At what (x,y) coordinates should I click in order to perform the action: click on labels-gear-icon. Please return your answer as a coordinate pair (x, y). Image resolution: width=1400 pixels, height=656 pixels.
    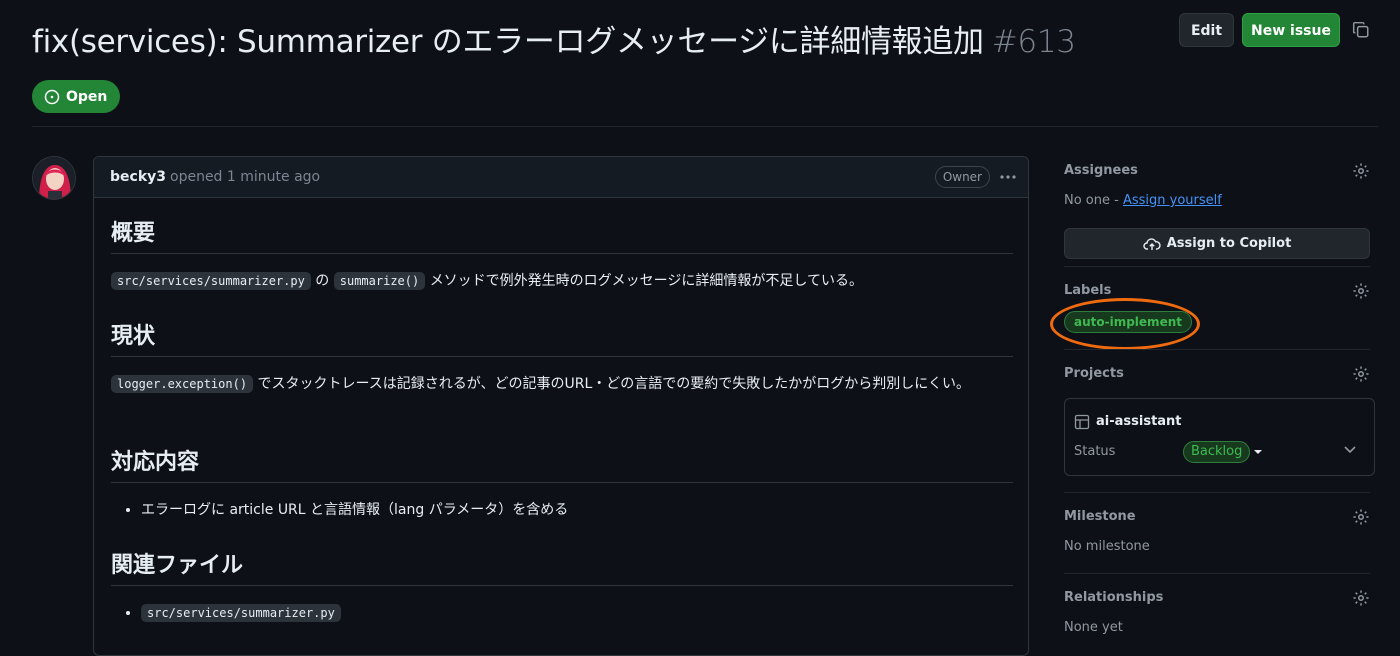
    Looking at the image, I should click on (1361, 291).